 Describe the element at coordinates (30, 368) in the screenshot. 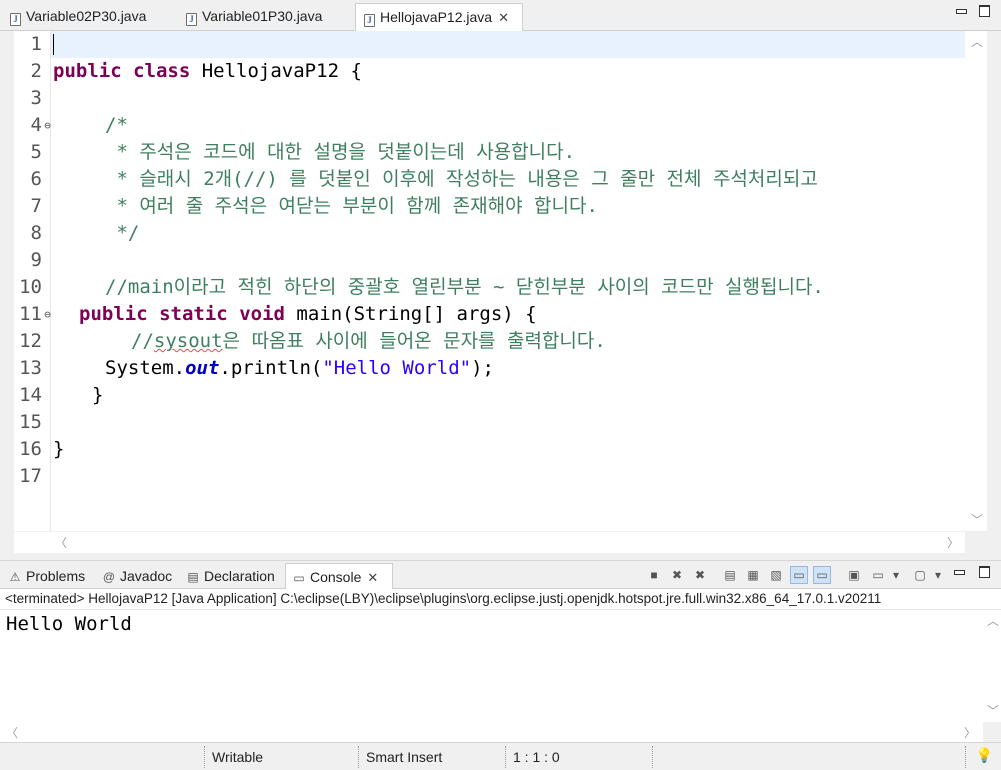

I see `line-number: 13` at that location.